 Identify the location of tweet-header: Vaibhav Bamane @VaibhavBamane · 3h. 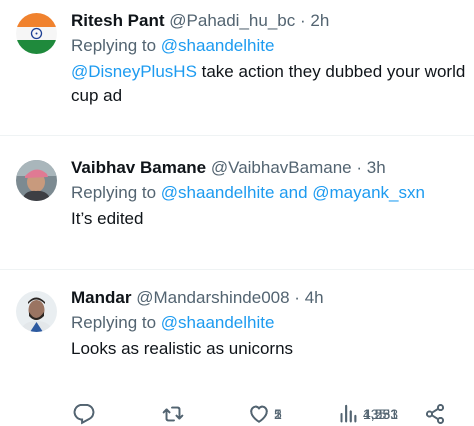
(268, 168).